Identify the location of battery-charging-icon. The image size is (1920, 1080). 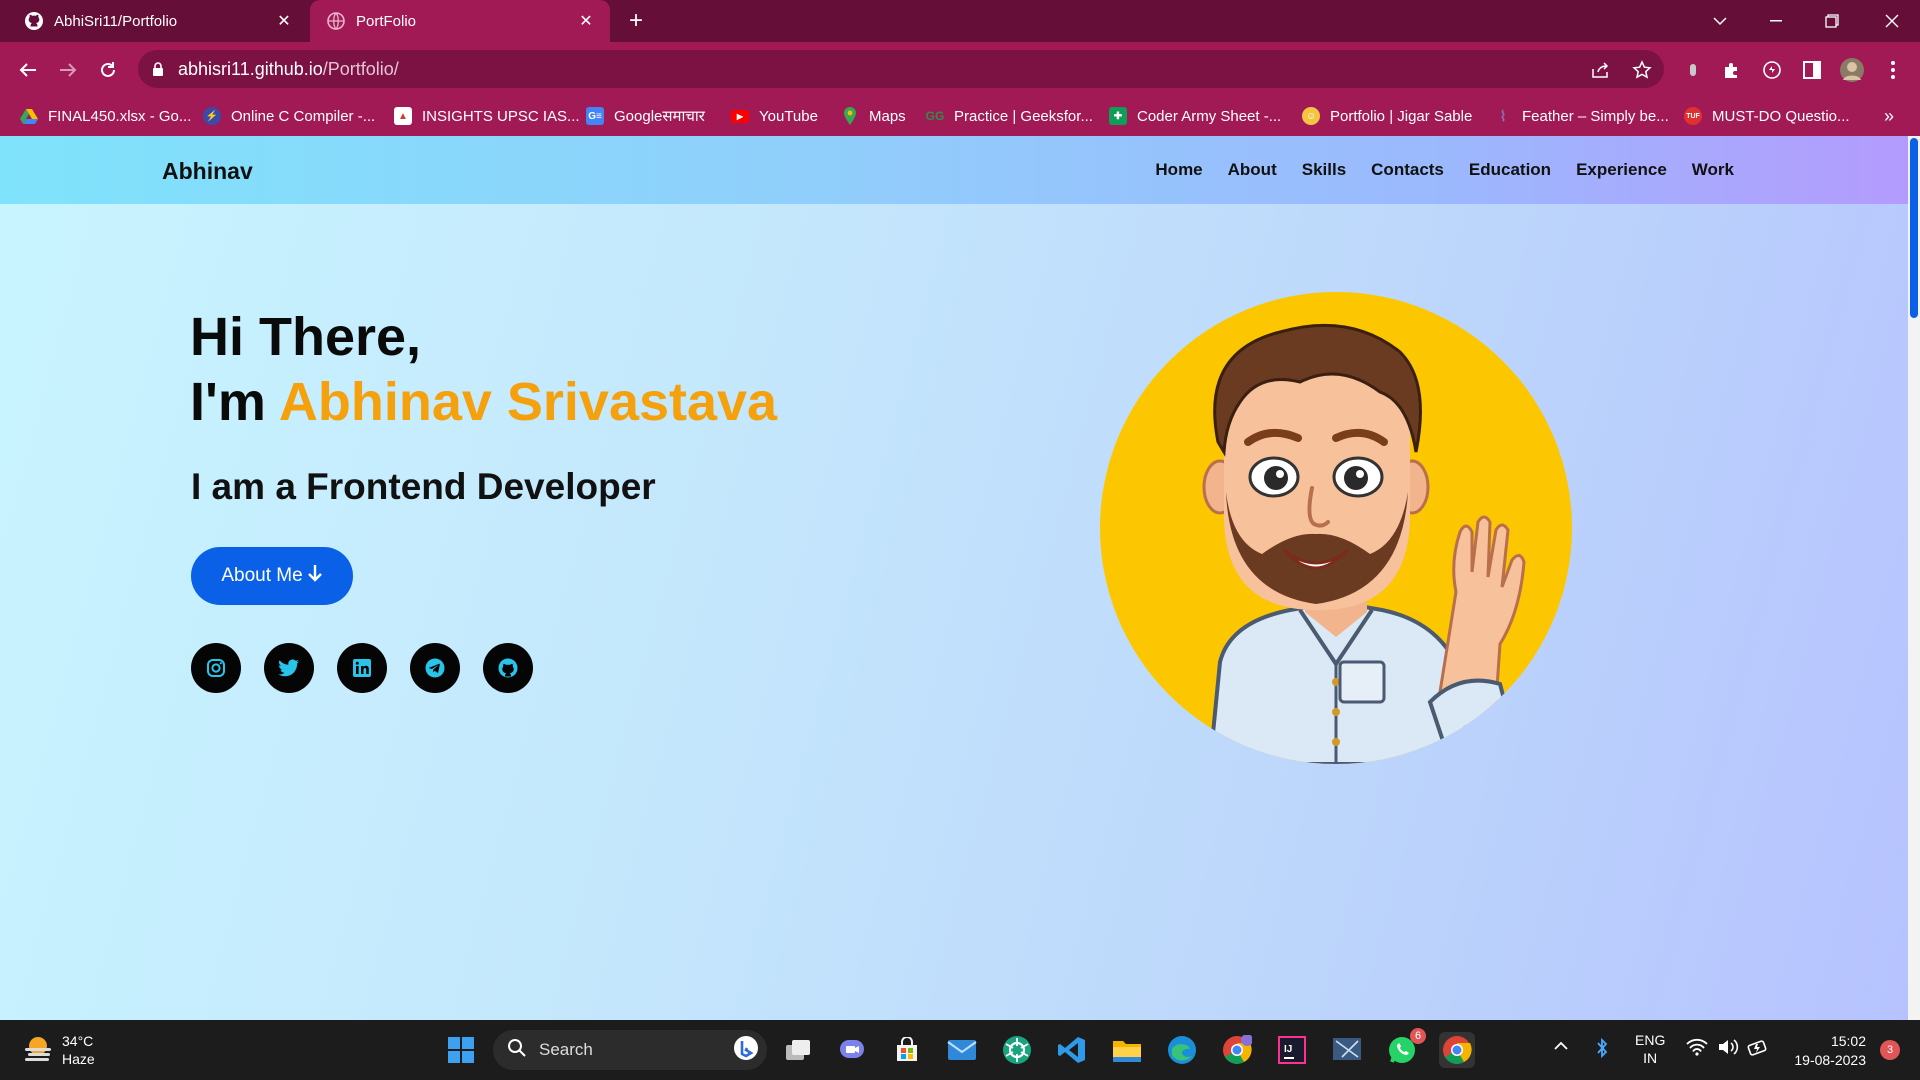
(1758, 1048).